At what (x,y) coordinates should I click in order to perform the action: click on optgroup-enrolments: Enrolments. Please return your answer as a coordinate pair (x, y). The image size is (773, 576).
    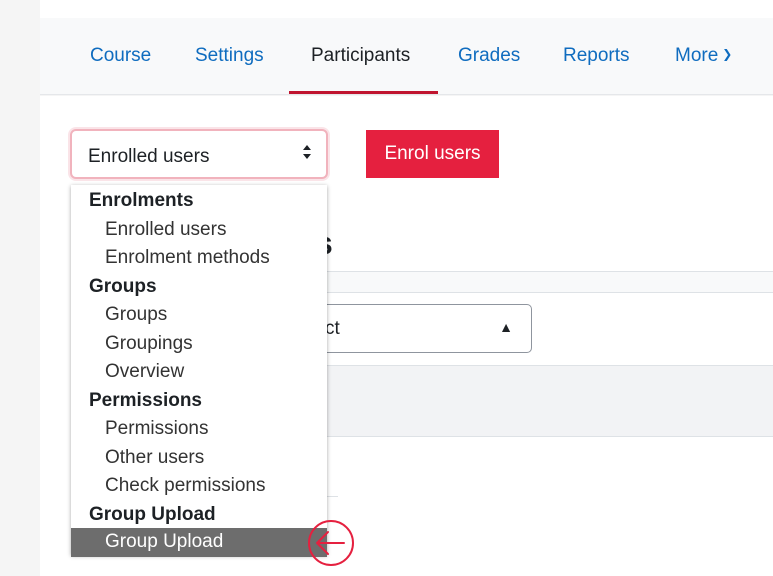
    Looking at the image, I should click on (141, 200).